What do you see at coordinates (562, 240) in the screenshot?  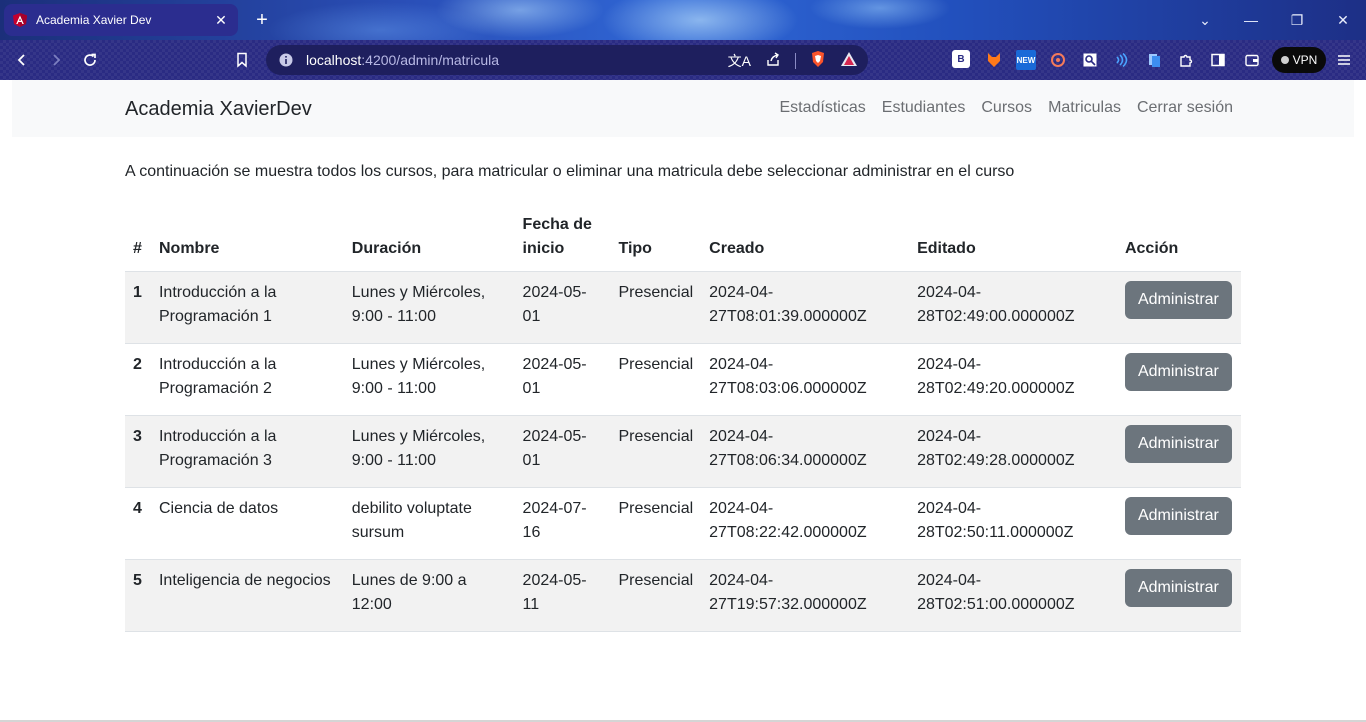 I see `header-fecha-inicio: Fecha de inicio` at bounding box center [562, 240].